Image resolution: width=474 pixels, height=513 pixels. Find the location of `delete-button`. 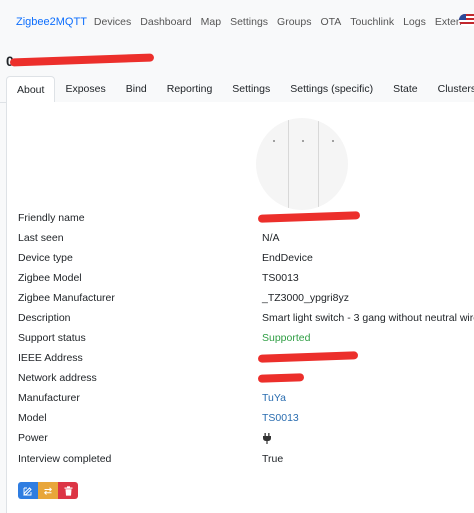

delete-button is located at coordinates (68, 490).